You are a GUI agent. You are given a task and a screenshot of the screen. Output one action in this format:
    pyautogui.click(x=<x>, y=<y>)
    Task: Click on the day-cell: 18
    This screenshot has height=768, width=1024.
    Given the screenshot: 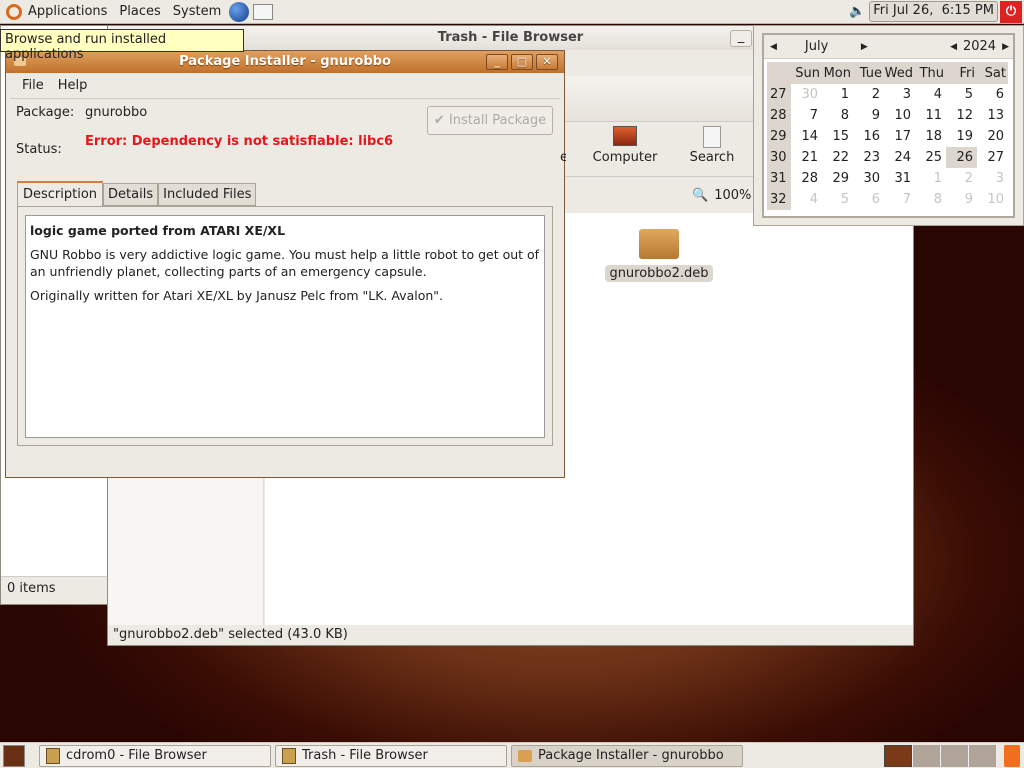 What is the action you would take?
    pyautogui.click(x=930, y=136)
    